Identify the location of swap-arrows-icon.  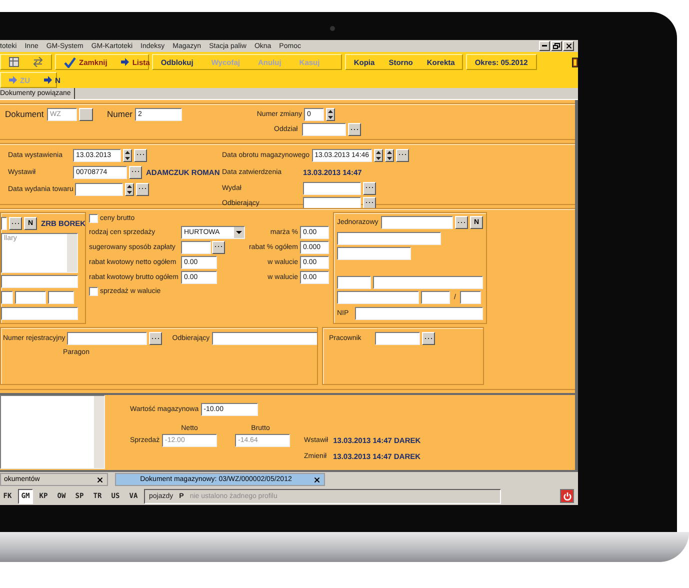
(38, 62).